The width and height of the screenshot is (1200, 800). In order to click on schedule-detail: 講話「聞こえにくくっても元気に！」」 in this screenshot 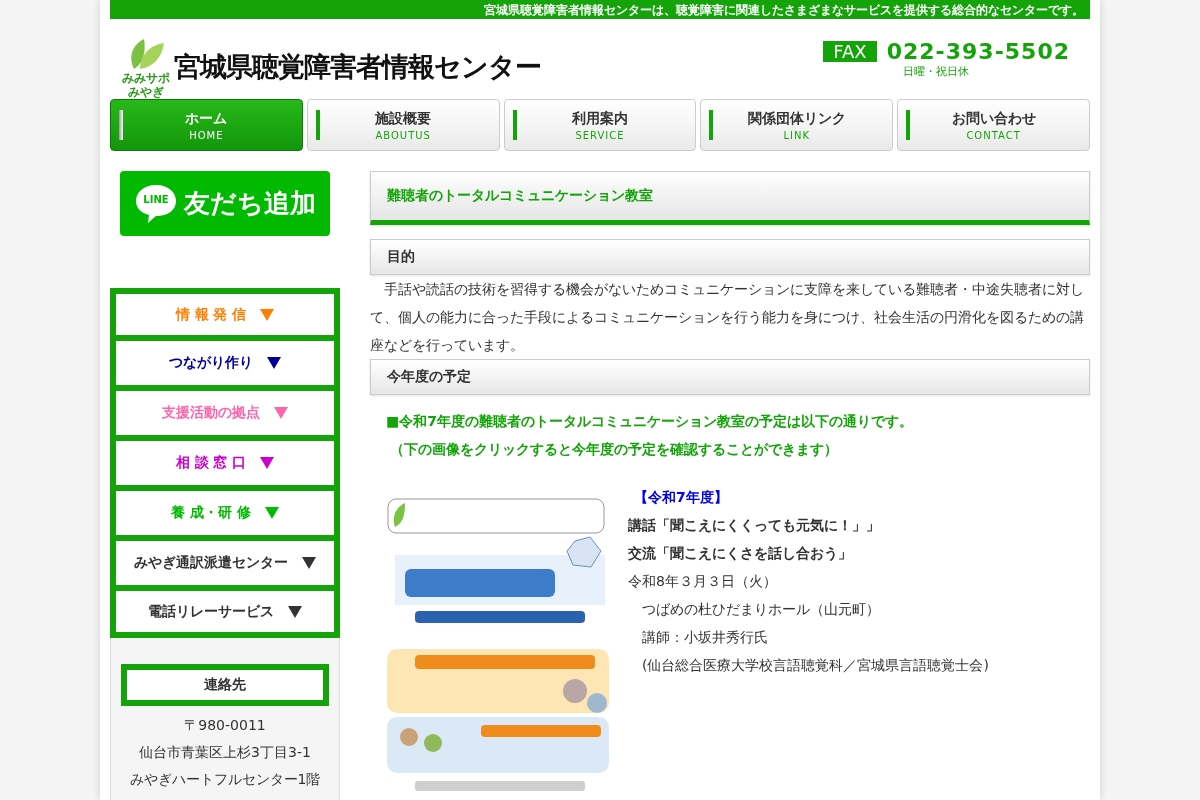, I will do `click(754, 525)`.